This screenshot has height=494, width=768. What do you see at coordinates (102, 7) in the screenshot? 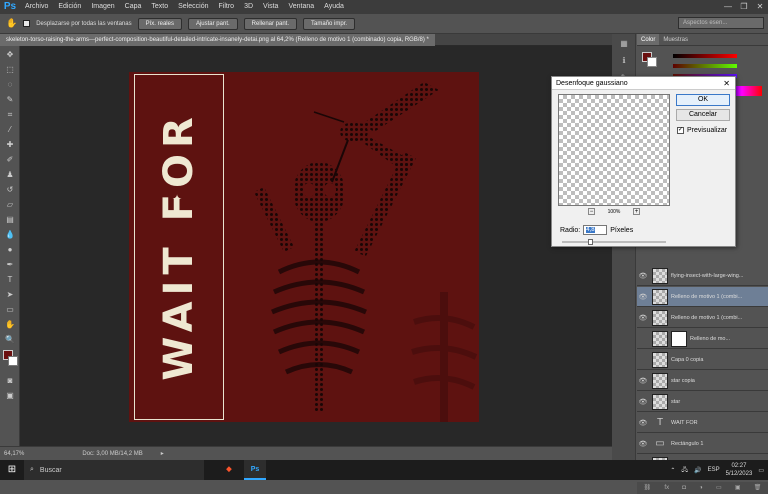
I see `menu-item: Imagen` at bounding box center [102, 7].